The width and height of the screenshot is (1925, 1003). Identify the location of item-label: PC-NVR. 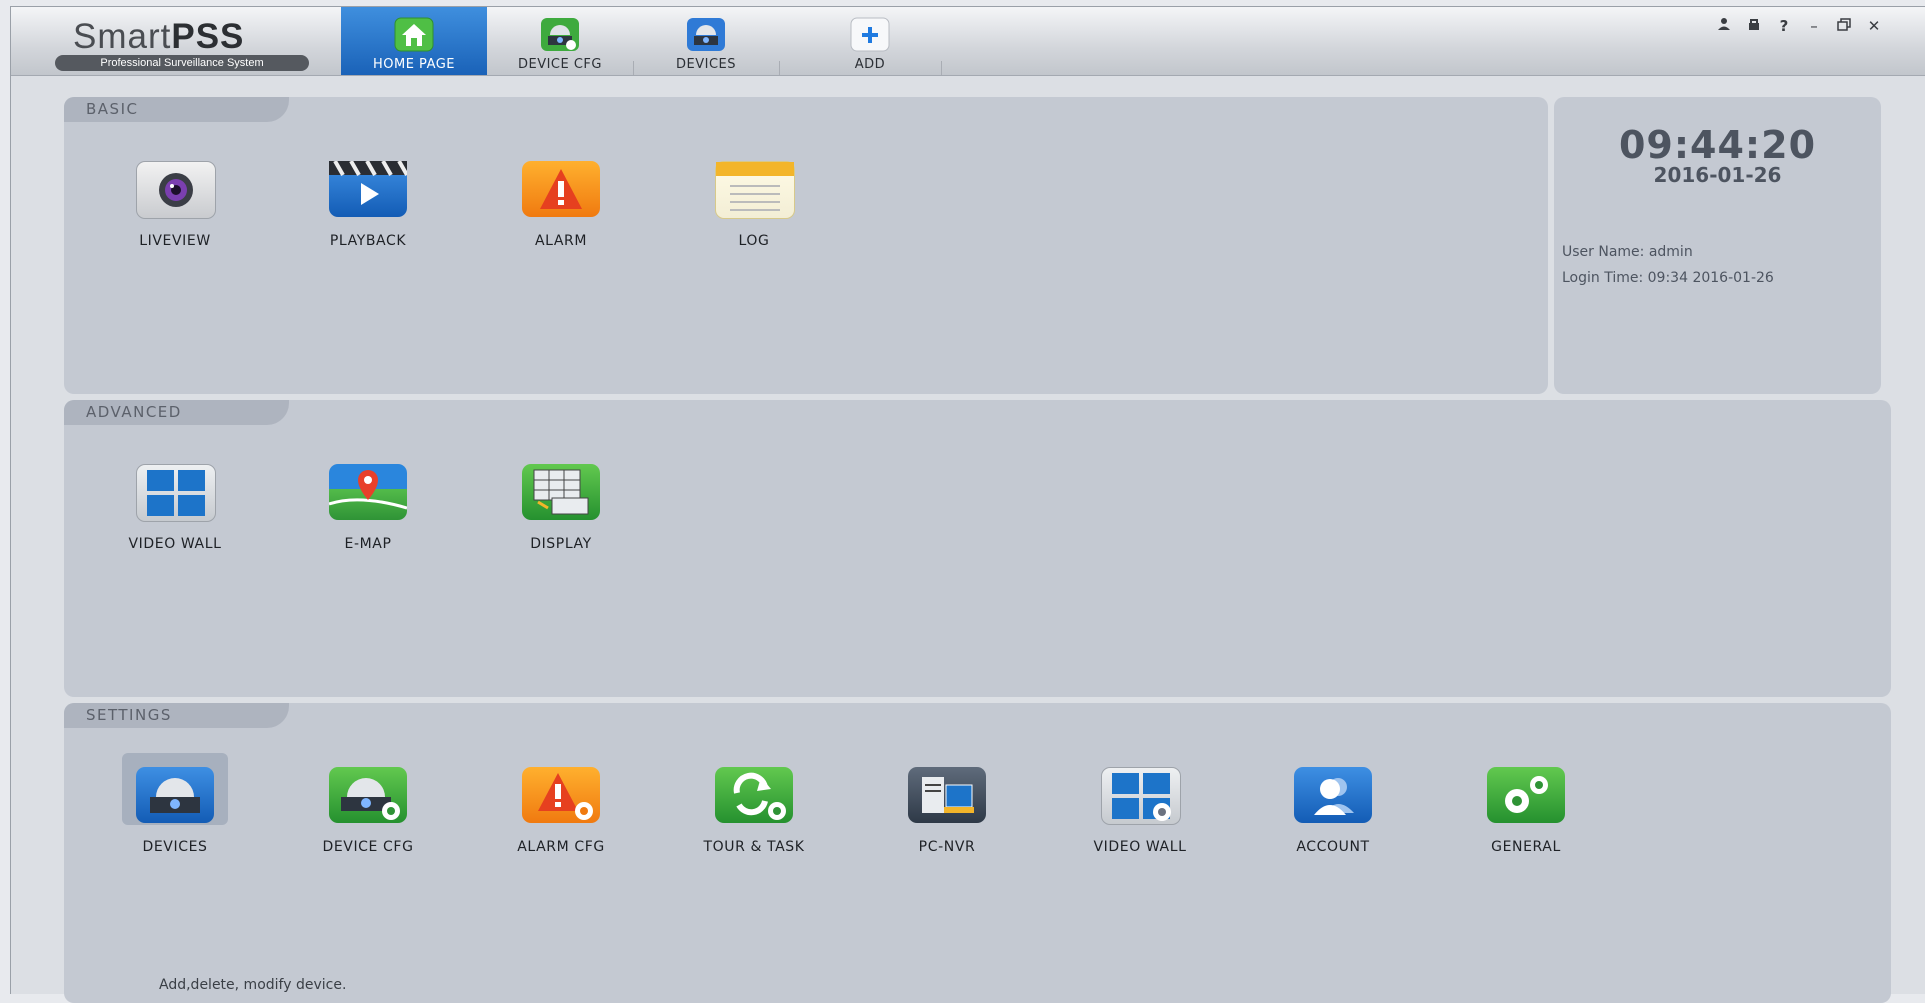
(947, 847).